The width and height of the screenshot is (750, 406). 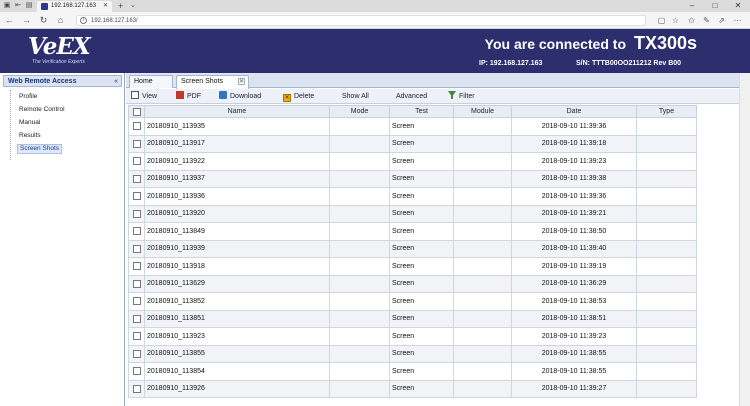 I want to click on reading-view-icon: ▢, so click(x=661, y=20).